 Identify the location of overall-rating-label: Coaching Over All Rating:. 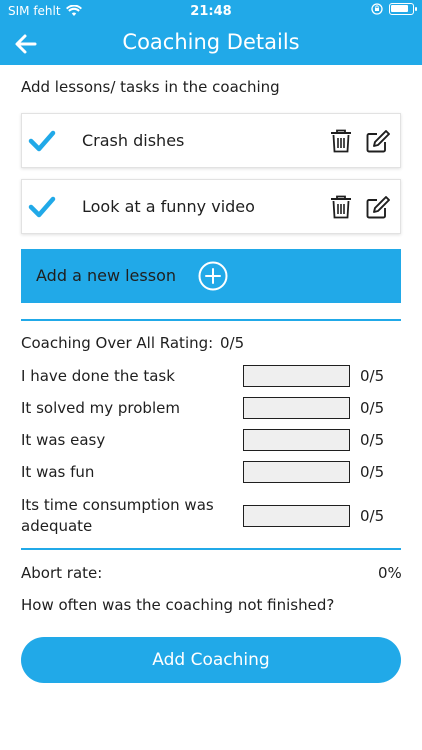
(117, 343).